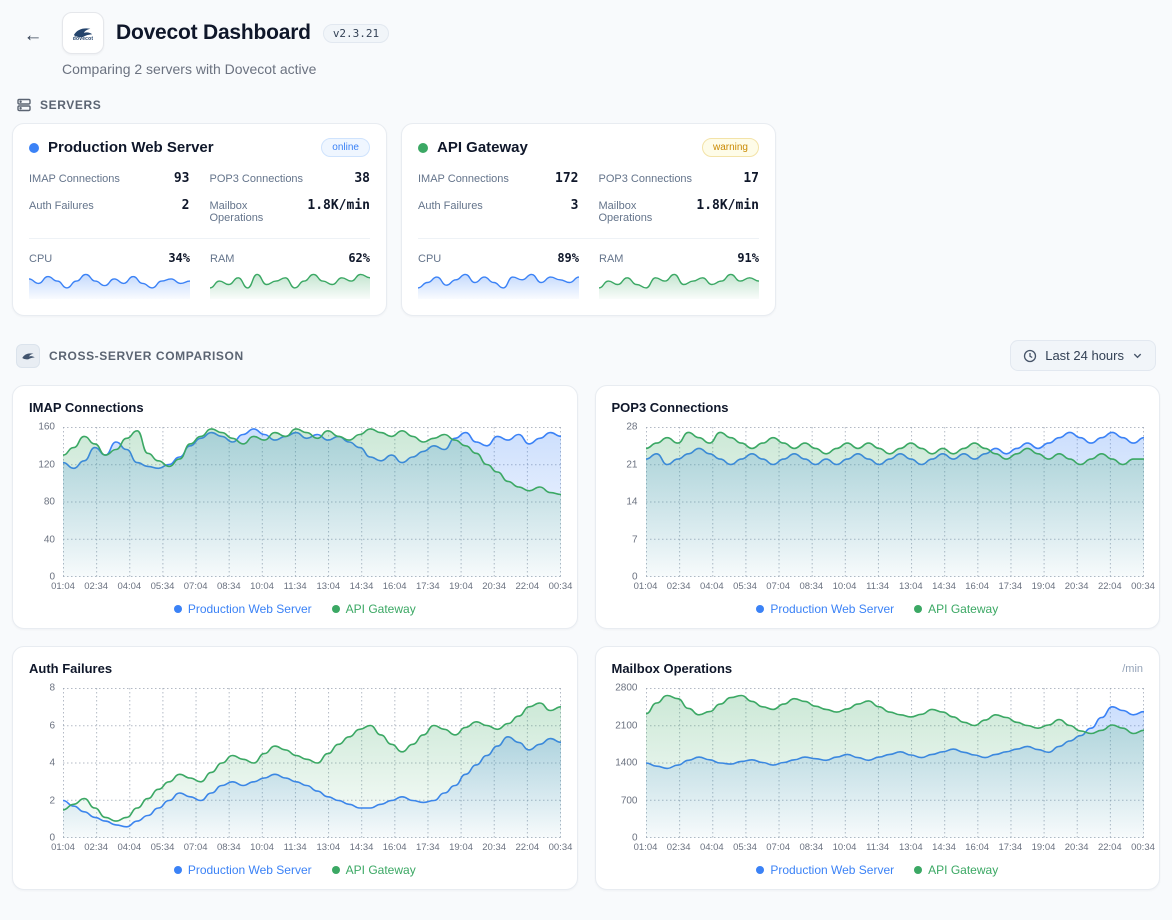  I want to click on y-tick-label: 120, so click(46, 464).